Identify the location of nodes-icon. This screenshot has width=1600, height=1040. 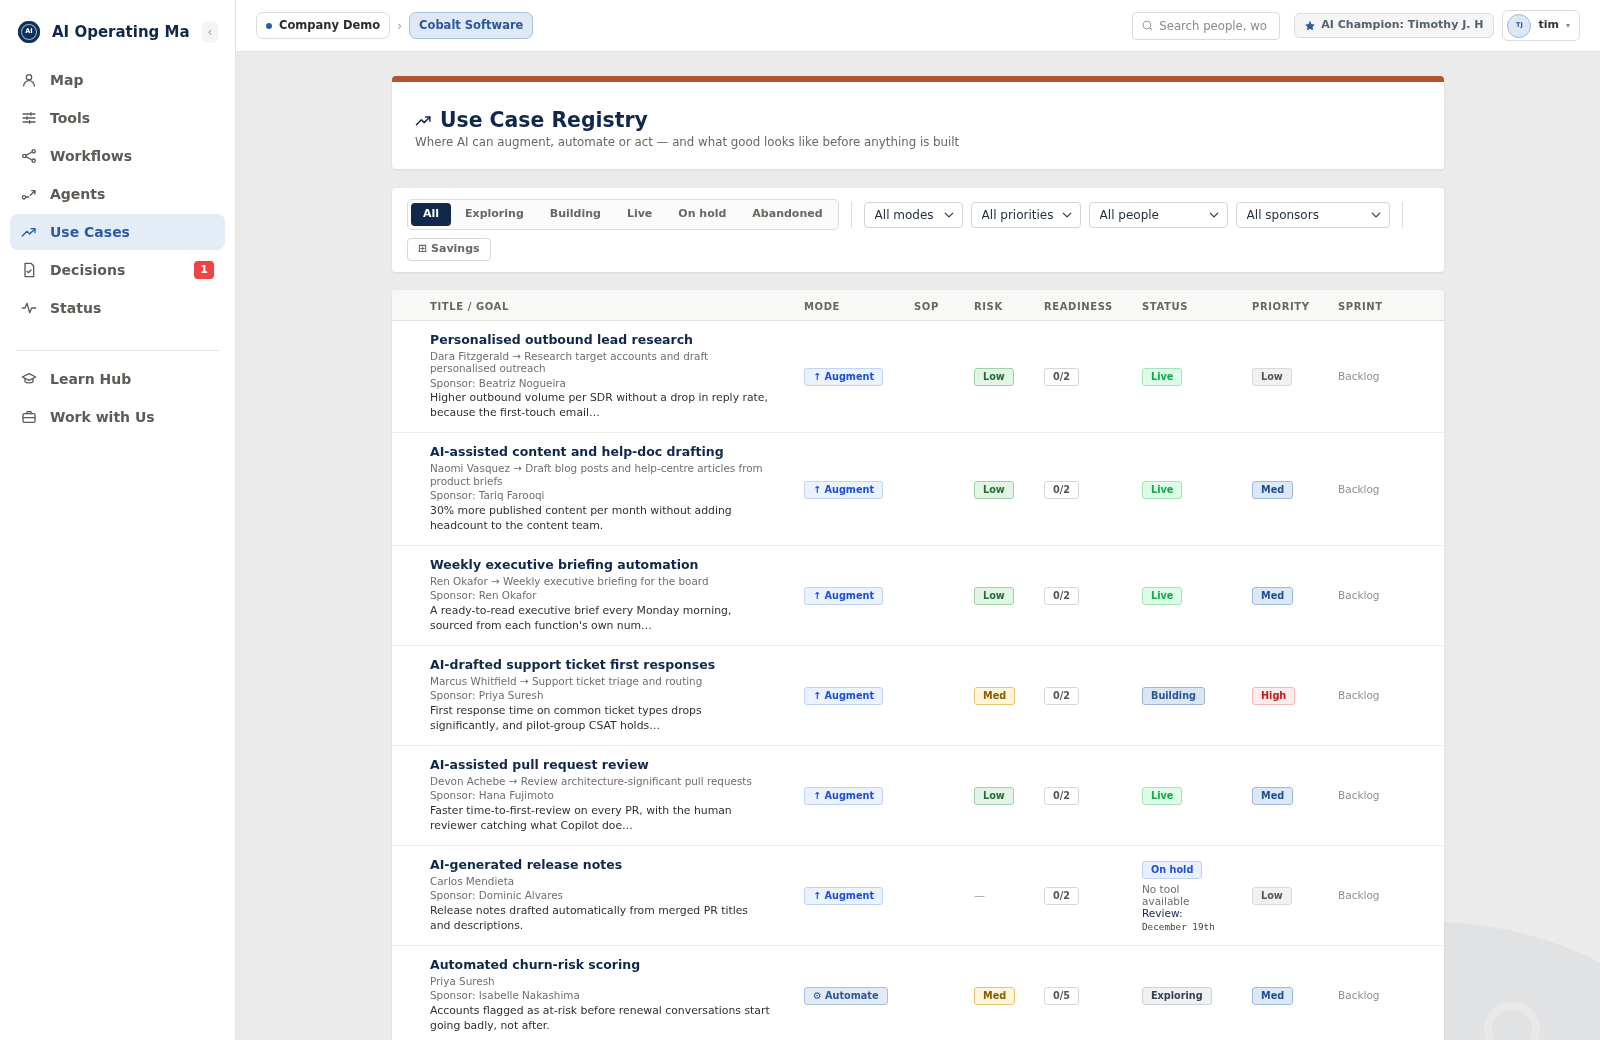
(29, 156).